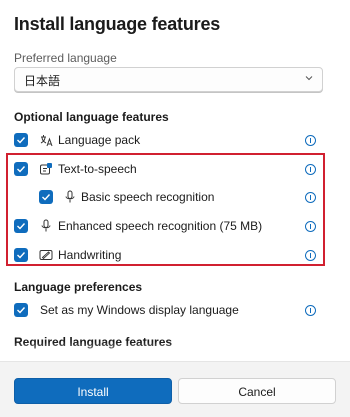  What do you see at coordinates (65, 58) in the screenshot?
I see `preferred-language-label: Preferred language` at bounding box center [65, 58].